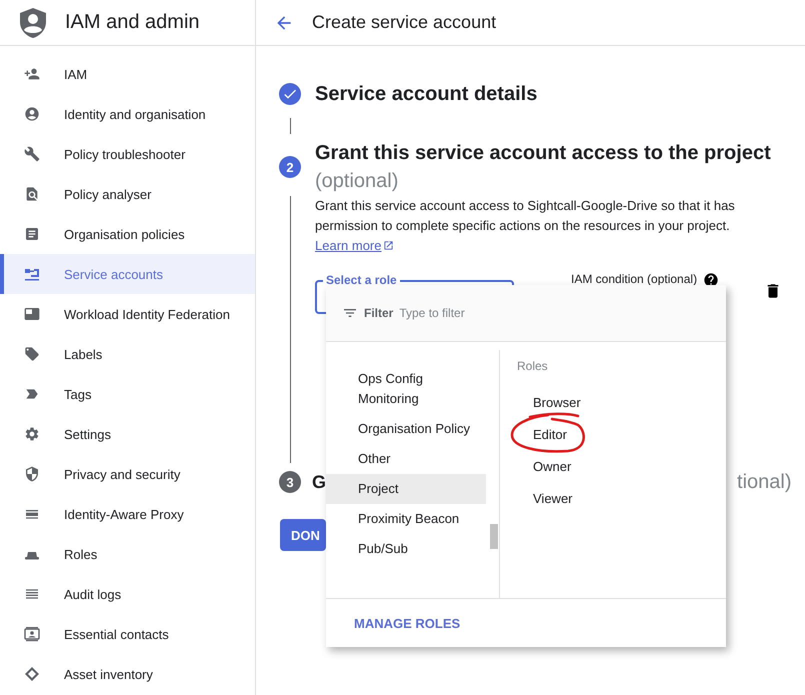  What do you see at coordinates (127, 594) in the screenshot?
I see `sidebar-item: Audit logs` at bounding box center [127, 594].